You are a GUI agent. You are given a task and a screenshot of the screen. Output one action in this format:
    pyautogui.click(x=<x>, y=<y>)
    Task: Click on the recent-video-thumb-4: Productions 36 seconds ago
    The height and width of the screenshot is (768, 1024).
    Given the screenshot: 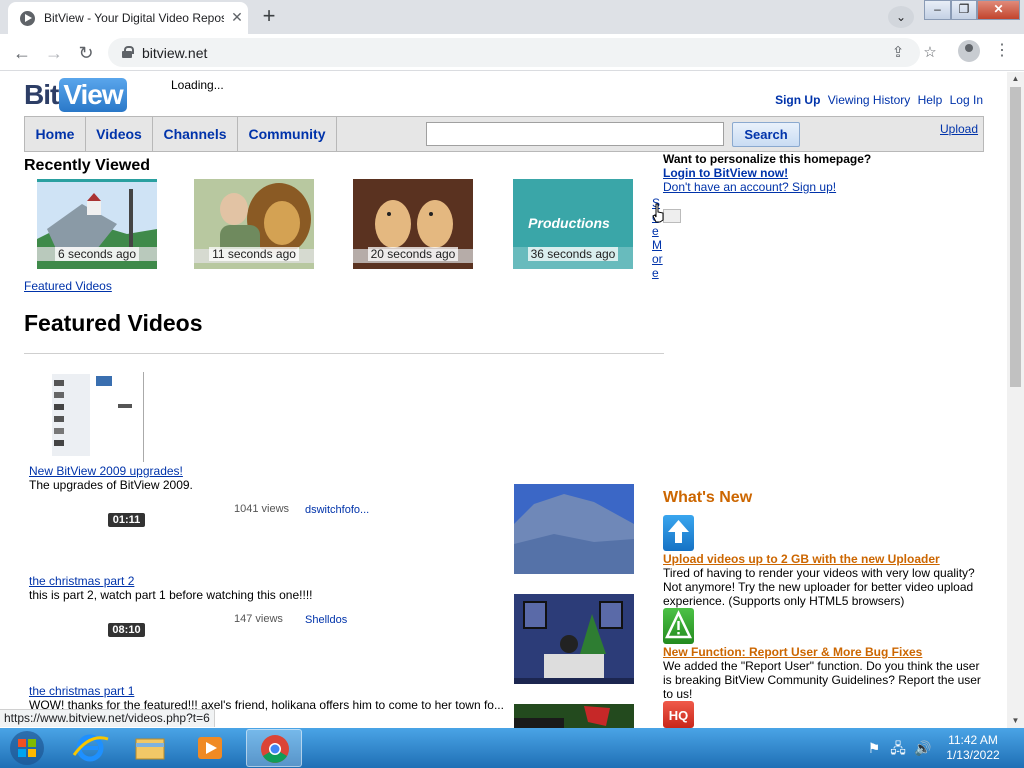 What is the action you would take?
    pyautogui.click(x=573, y=224)
    